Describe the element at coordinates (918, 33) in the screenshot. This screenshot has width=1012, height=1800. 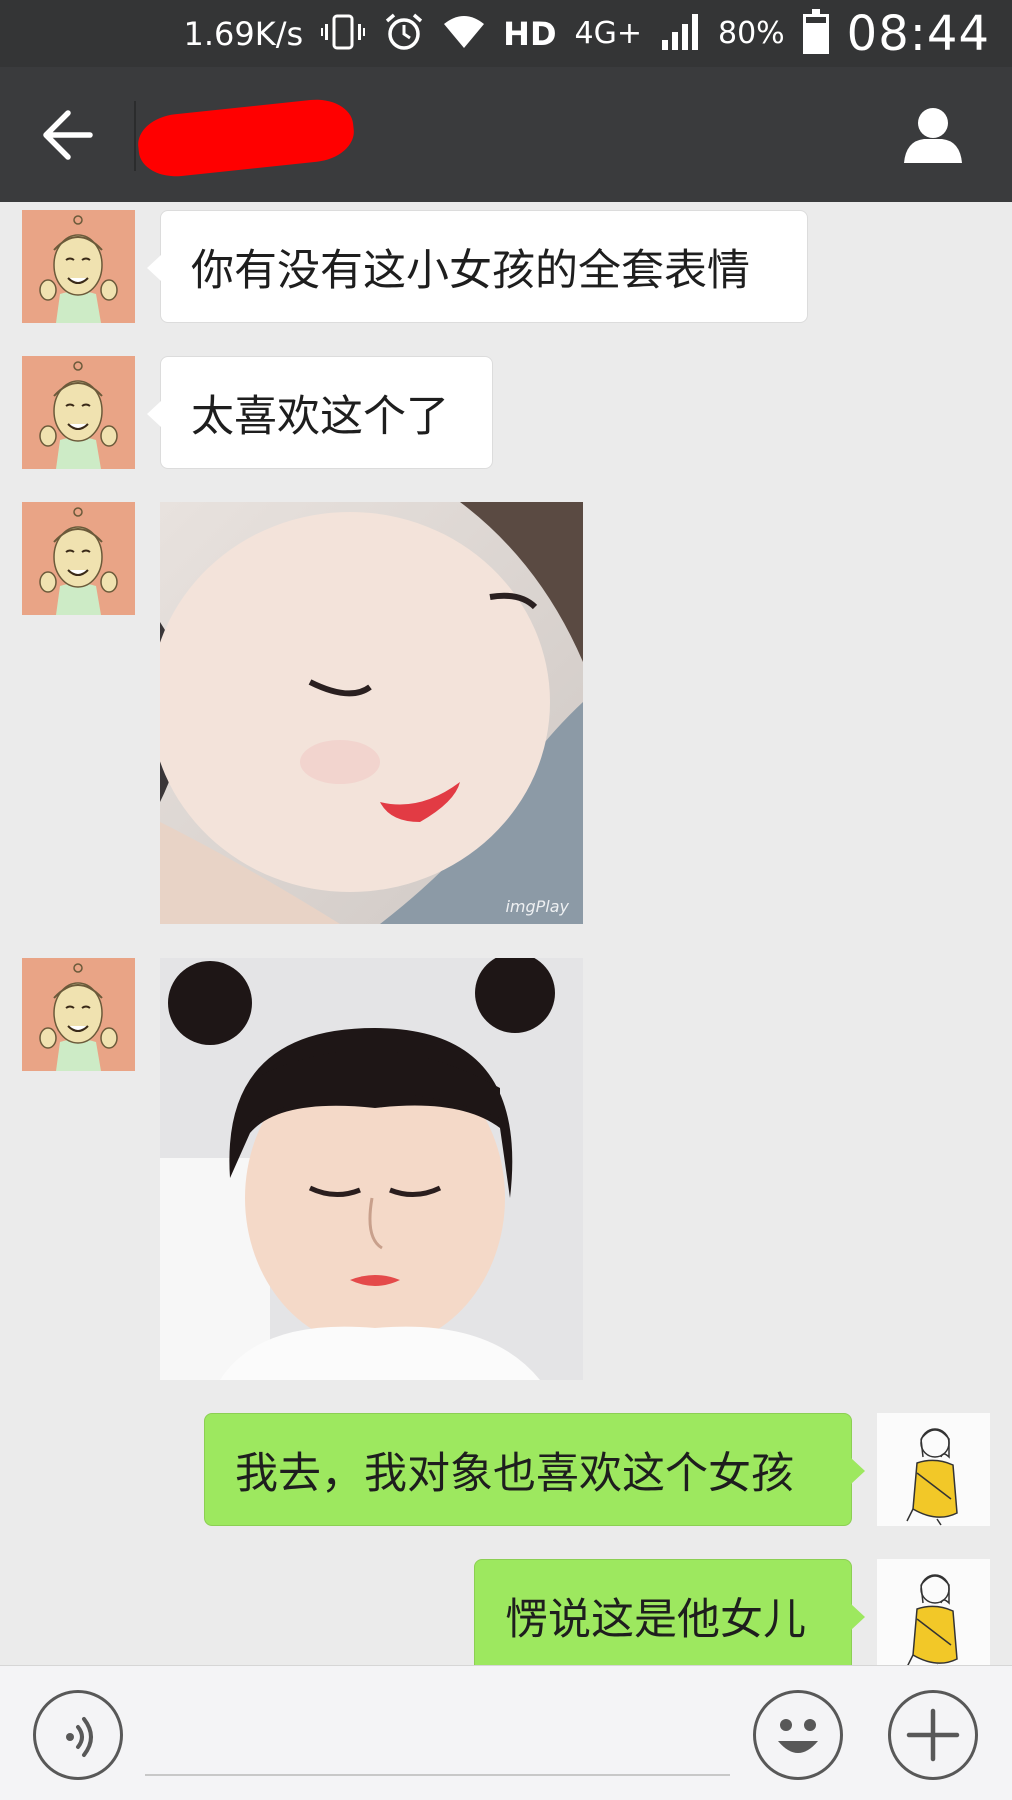
I see `clock: 08:44` at that location.